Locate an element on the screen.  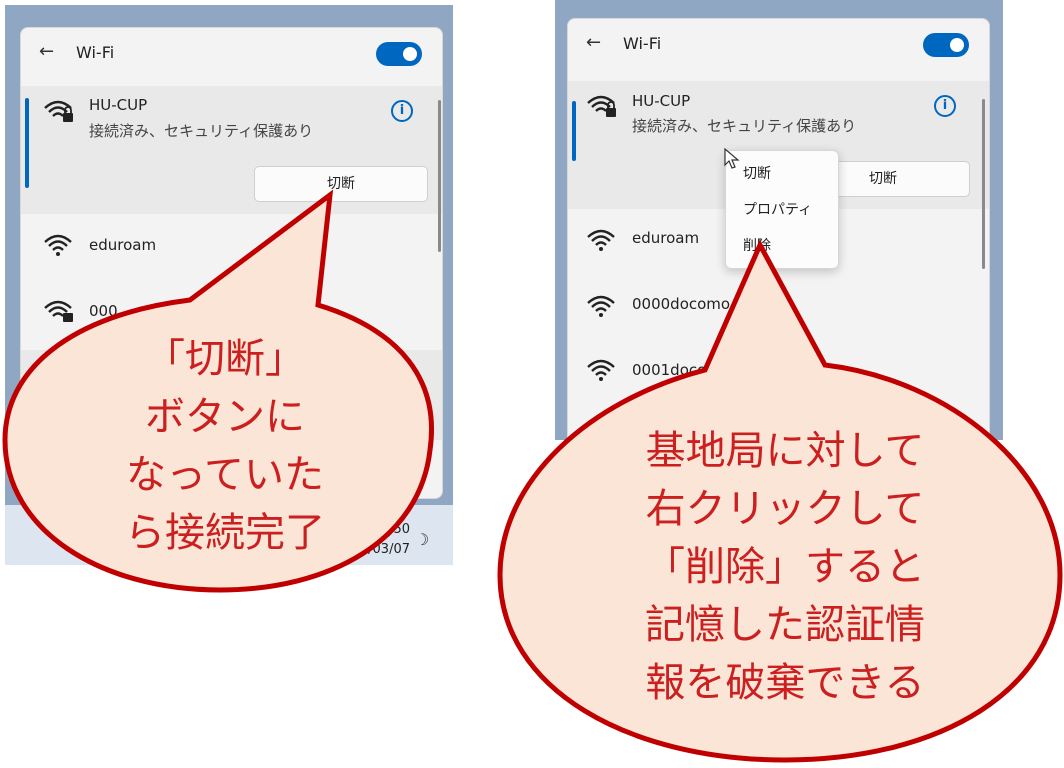
left-callout-text: 「切断」 ボタンに なっていた ら接続完了 is located at coordinates (225, 446).